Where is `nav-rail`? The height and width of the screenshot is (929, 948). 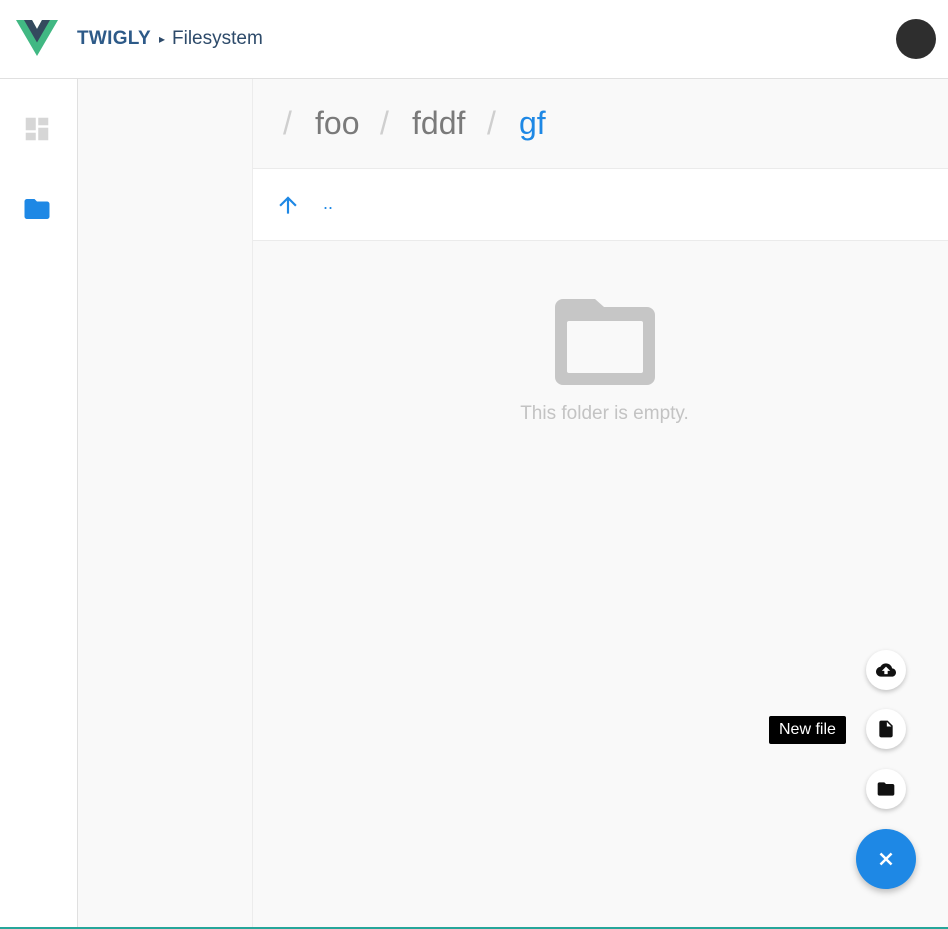 nav-rail is located at coordinates (39, 503).